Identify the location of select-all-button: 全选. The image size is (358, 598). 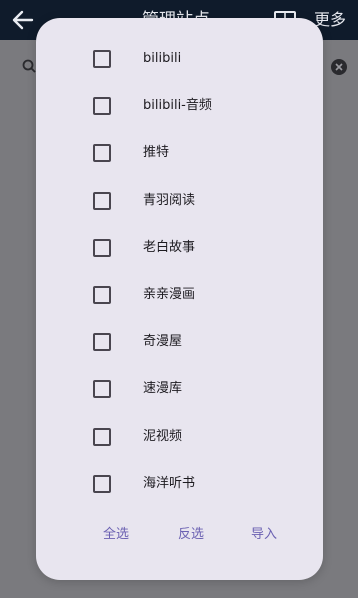
(116, 535).